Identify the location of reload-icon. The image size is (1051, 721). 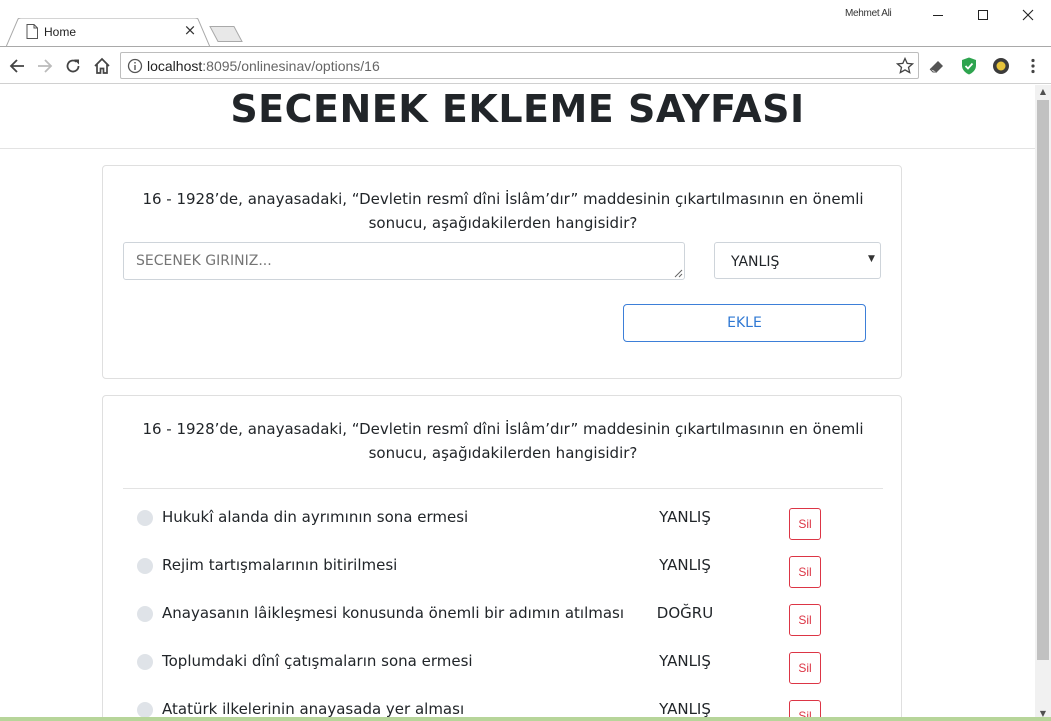
(73, 66).